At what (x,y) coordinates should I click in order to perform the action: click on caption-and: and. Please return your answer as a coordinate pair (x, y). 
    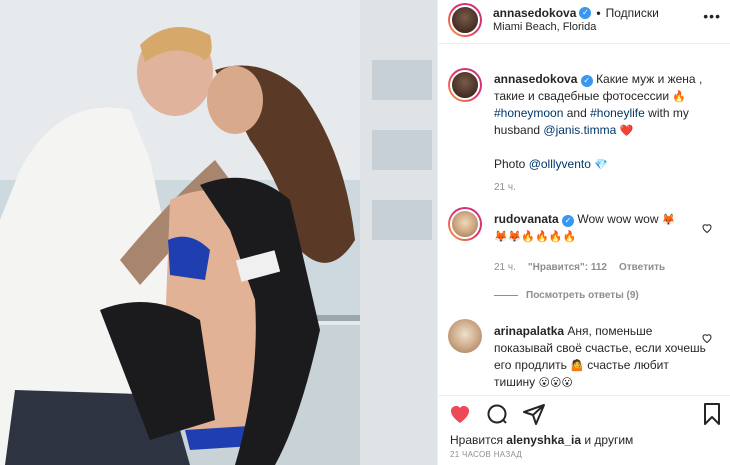
    Looking at the image, I should click on (576, 113).